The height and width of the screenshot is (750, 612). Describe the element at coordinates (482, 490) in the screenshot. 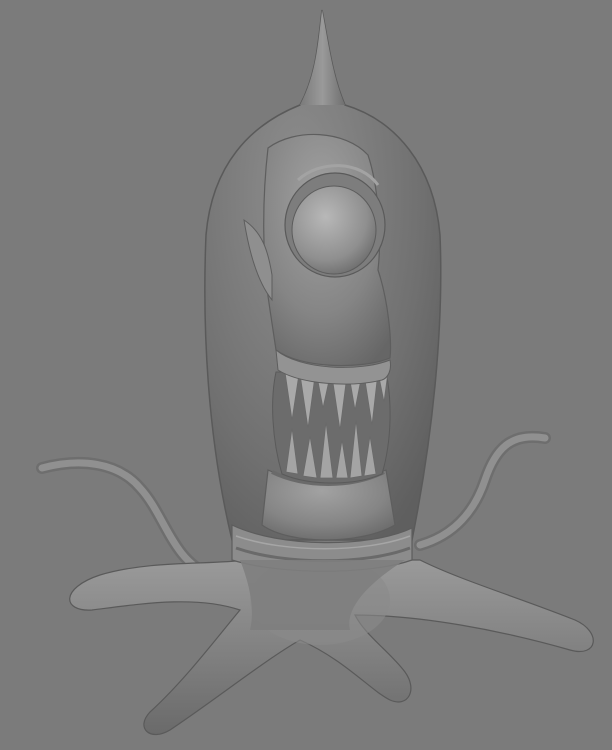

I see `tentacle-right` at that location.